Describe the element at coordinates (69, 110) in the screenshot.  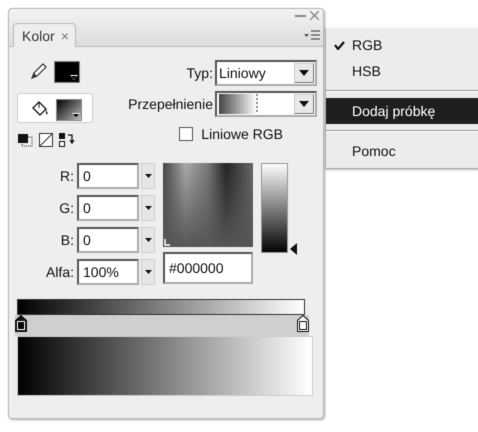
I see `fill-color-swatch` at that location.